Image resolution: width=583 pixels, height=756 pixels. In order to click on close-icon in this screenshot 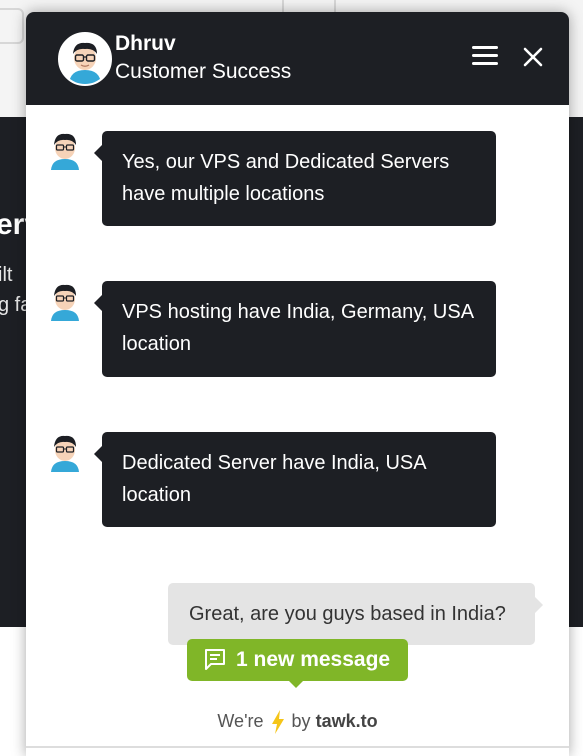, I will do `click(533, 57)`.